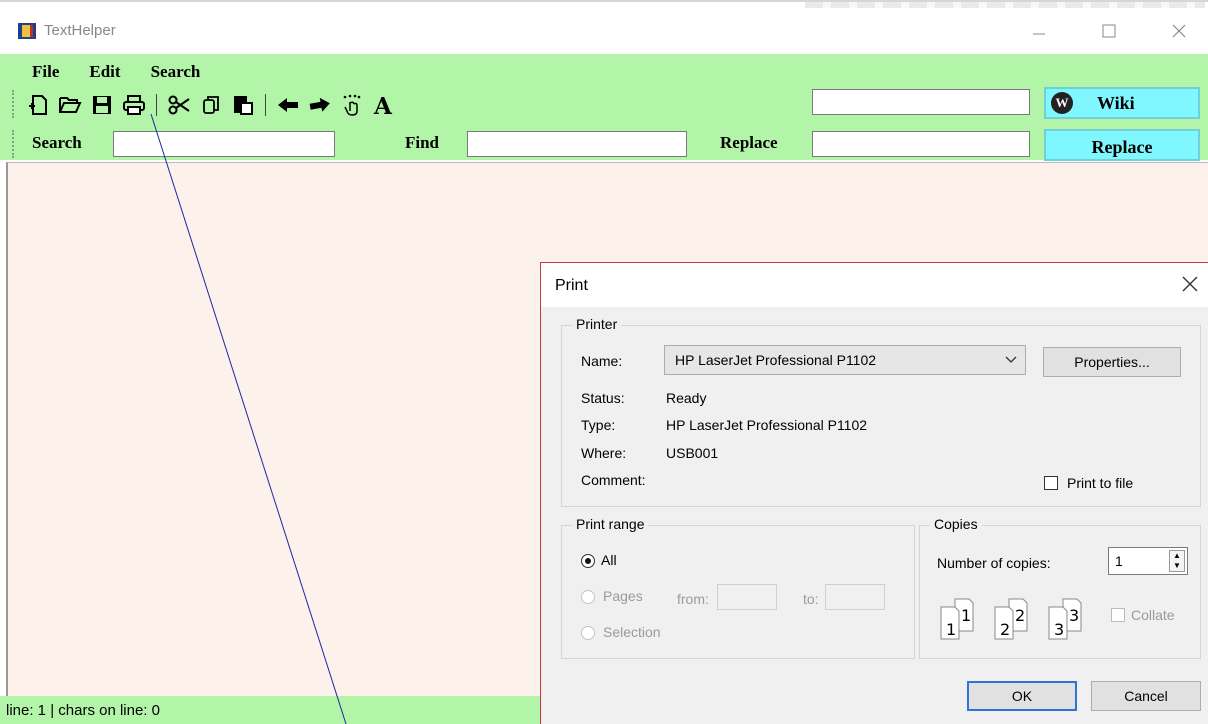 Image resolution: width=1208 pixels, height=724 pixels. What do you see at coordinates (1062, 103) in the screenshot?
I see `wikipedia-icon: W` at bounding box center [1062, 103].